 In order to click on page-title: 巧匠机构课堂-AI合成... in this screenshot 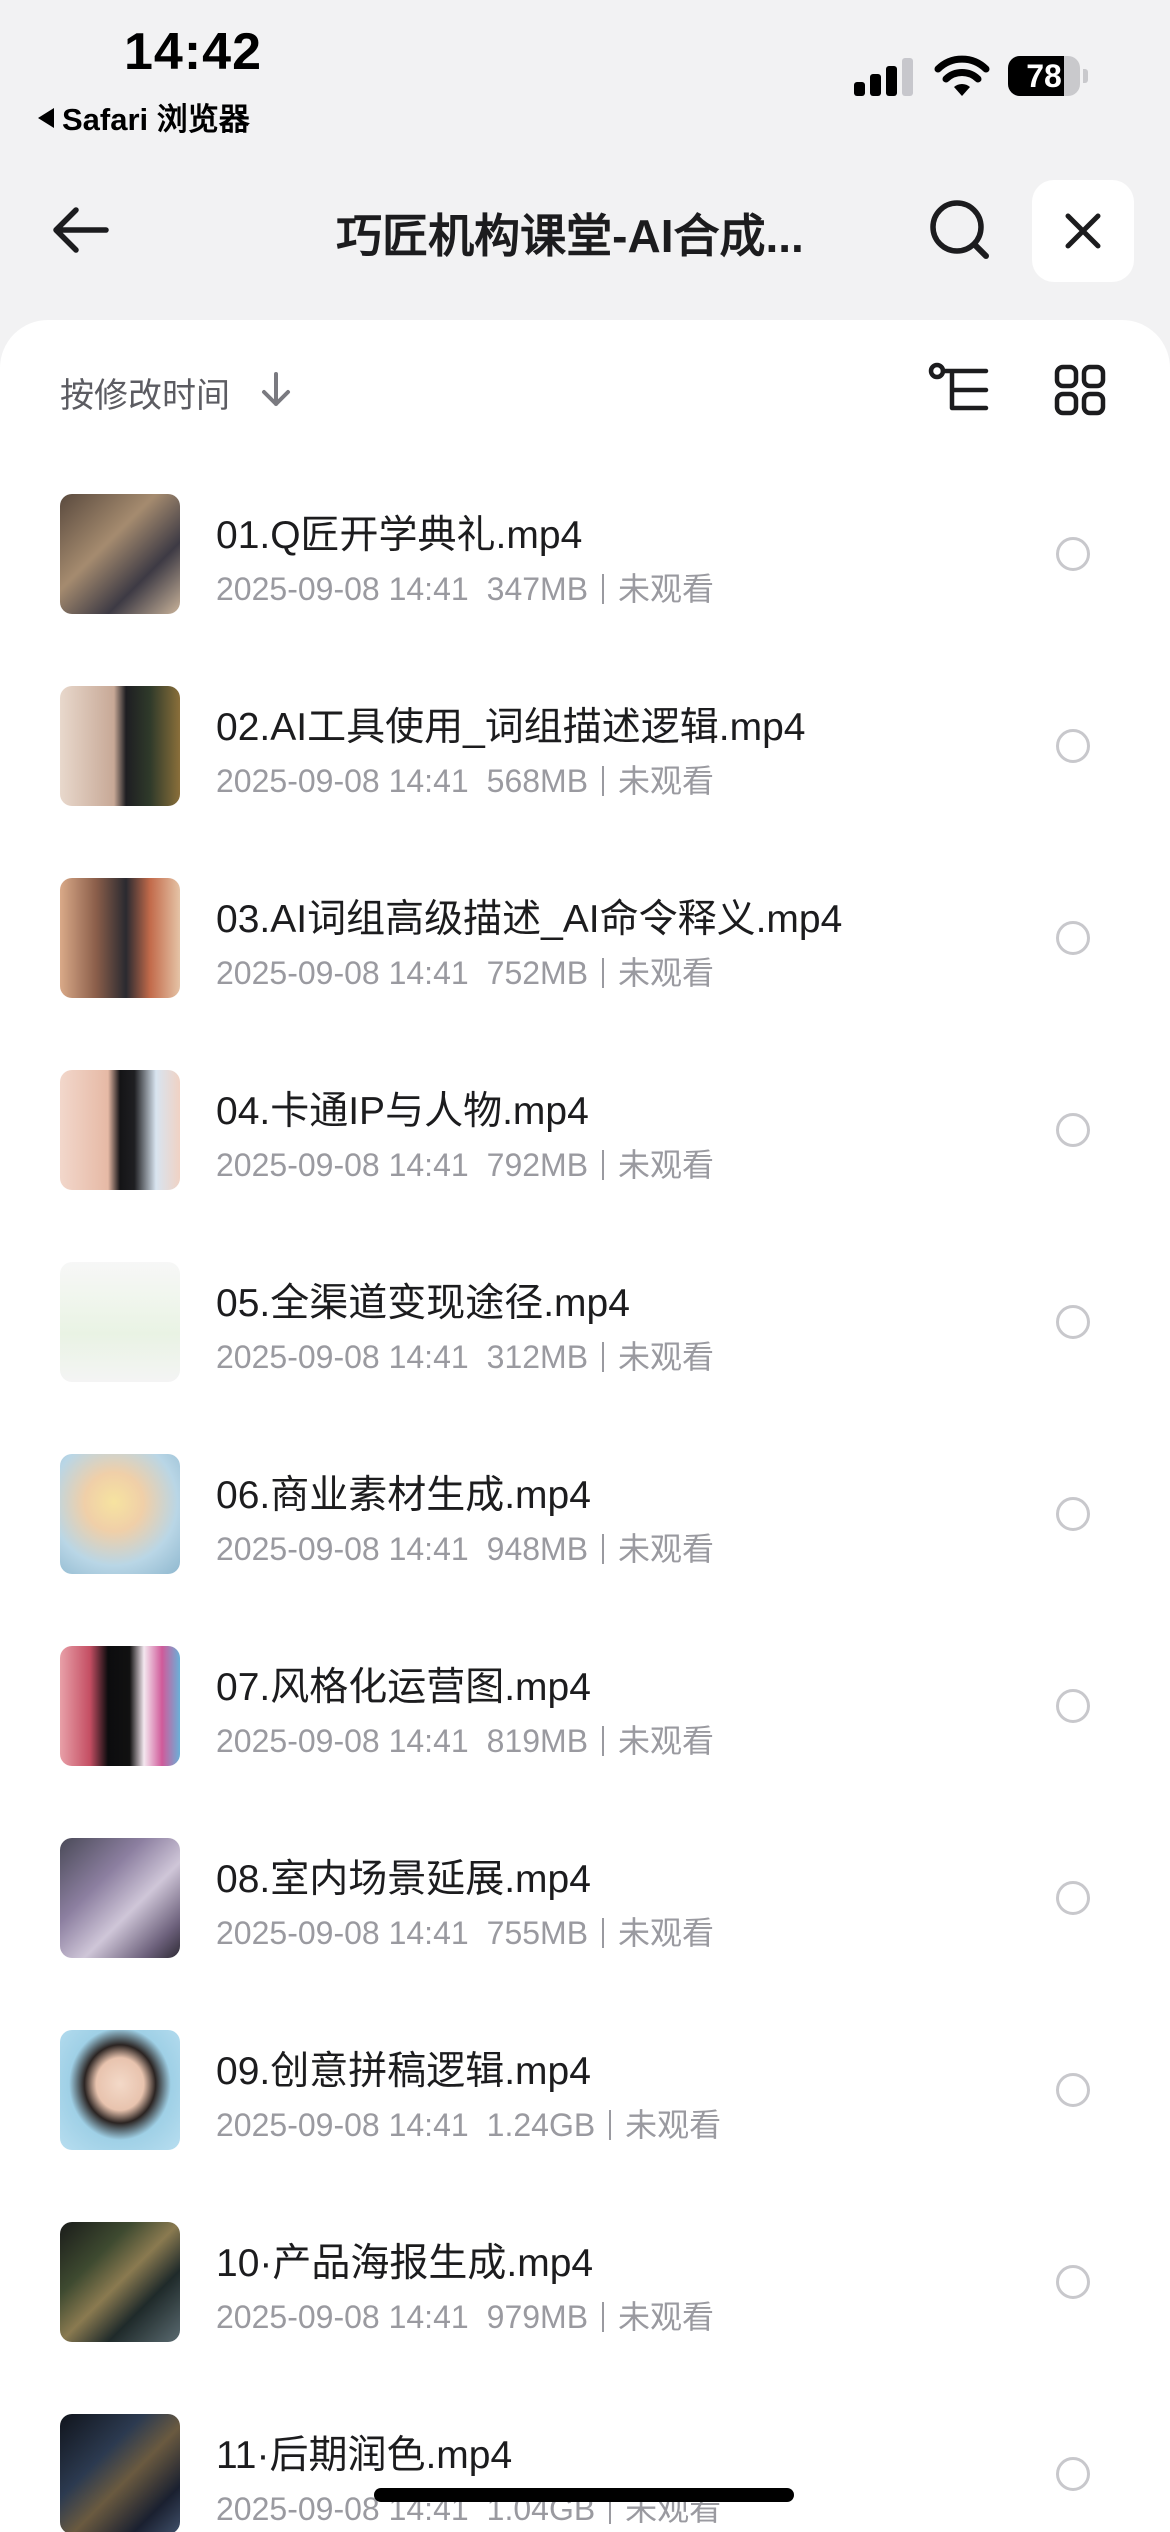, I will do `click(570, 236)`.